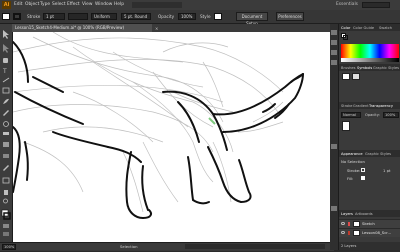  I want to click on blend-mode-select: Normal, so click(351, 115).